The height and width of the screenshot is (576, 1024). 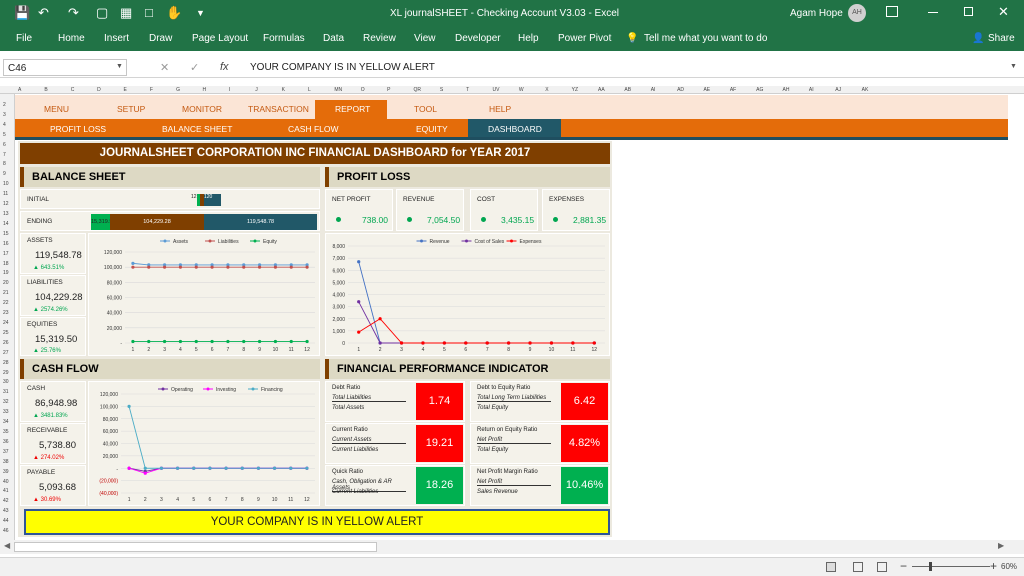 What do you see at coordinates (733, 90) in the screenshot?
I see `column-letter: AF` at bounding box center [733, 90].